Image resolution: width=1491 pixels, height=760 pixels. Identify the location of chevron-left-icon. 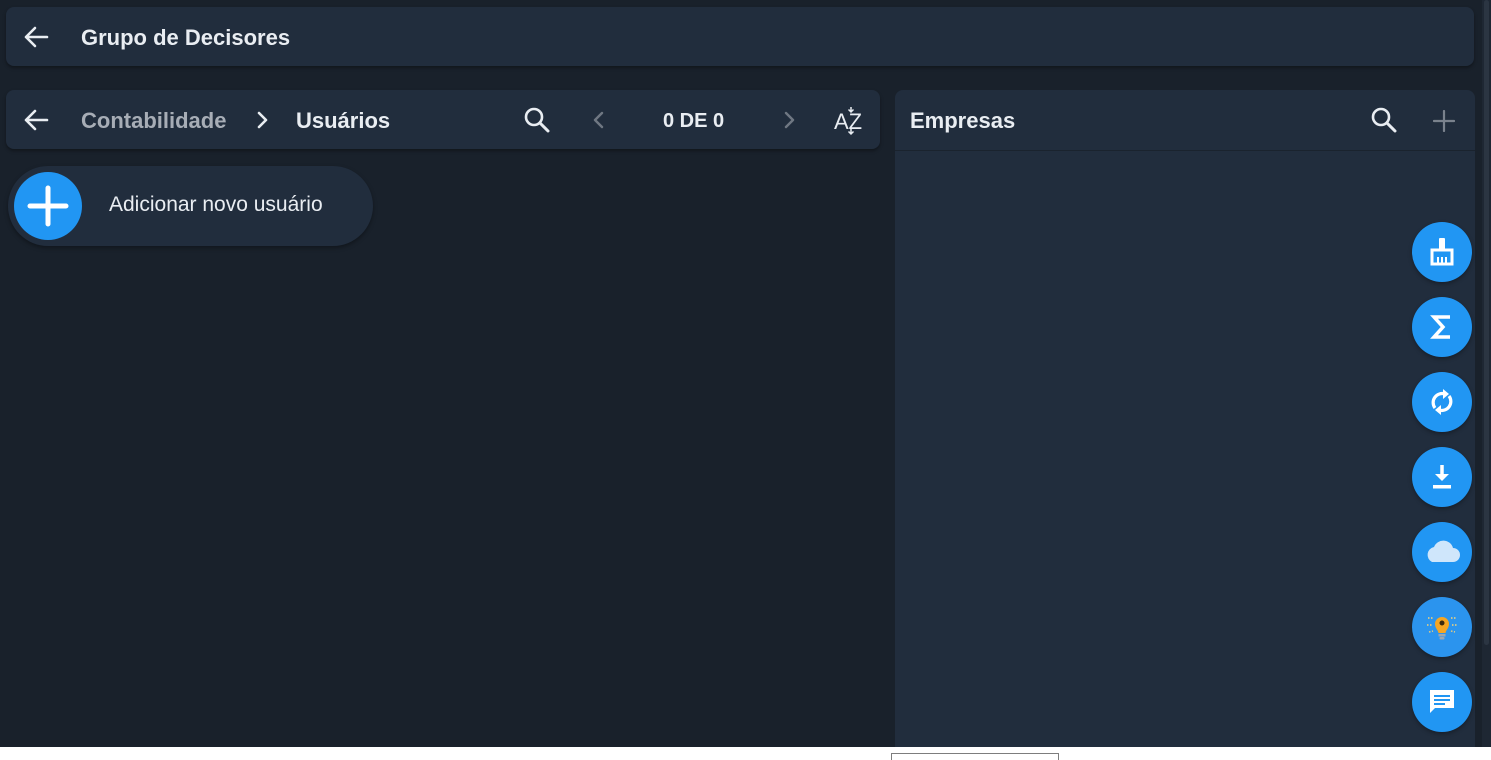
(598, 120).